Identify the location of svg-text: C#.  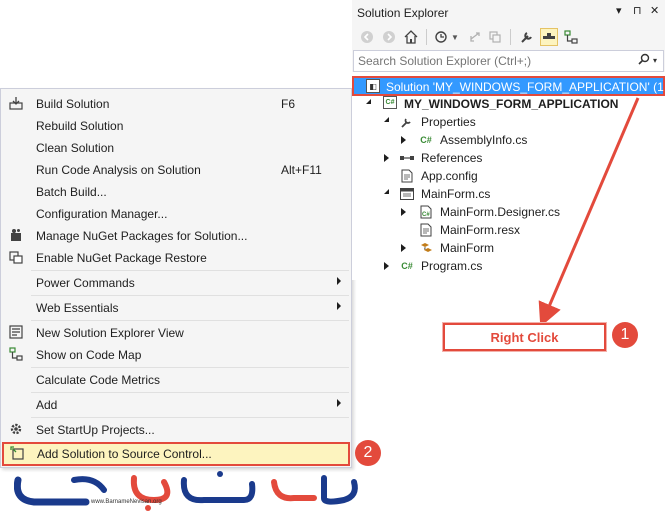
(426, 215).